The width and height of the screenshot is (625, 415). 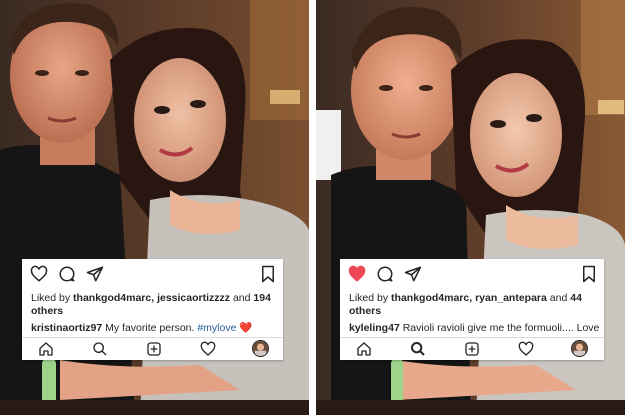 I want to click on caption-text: My favorite person., so click(x=150, y=328).